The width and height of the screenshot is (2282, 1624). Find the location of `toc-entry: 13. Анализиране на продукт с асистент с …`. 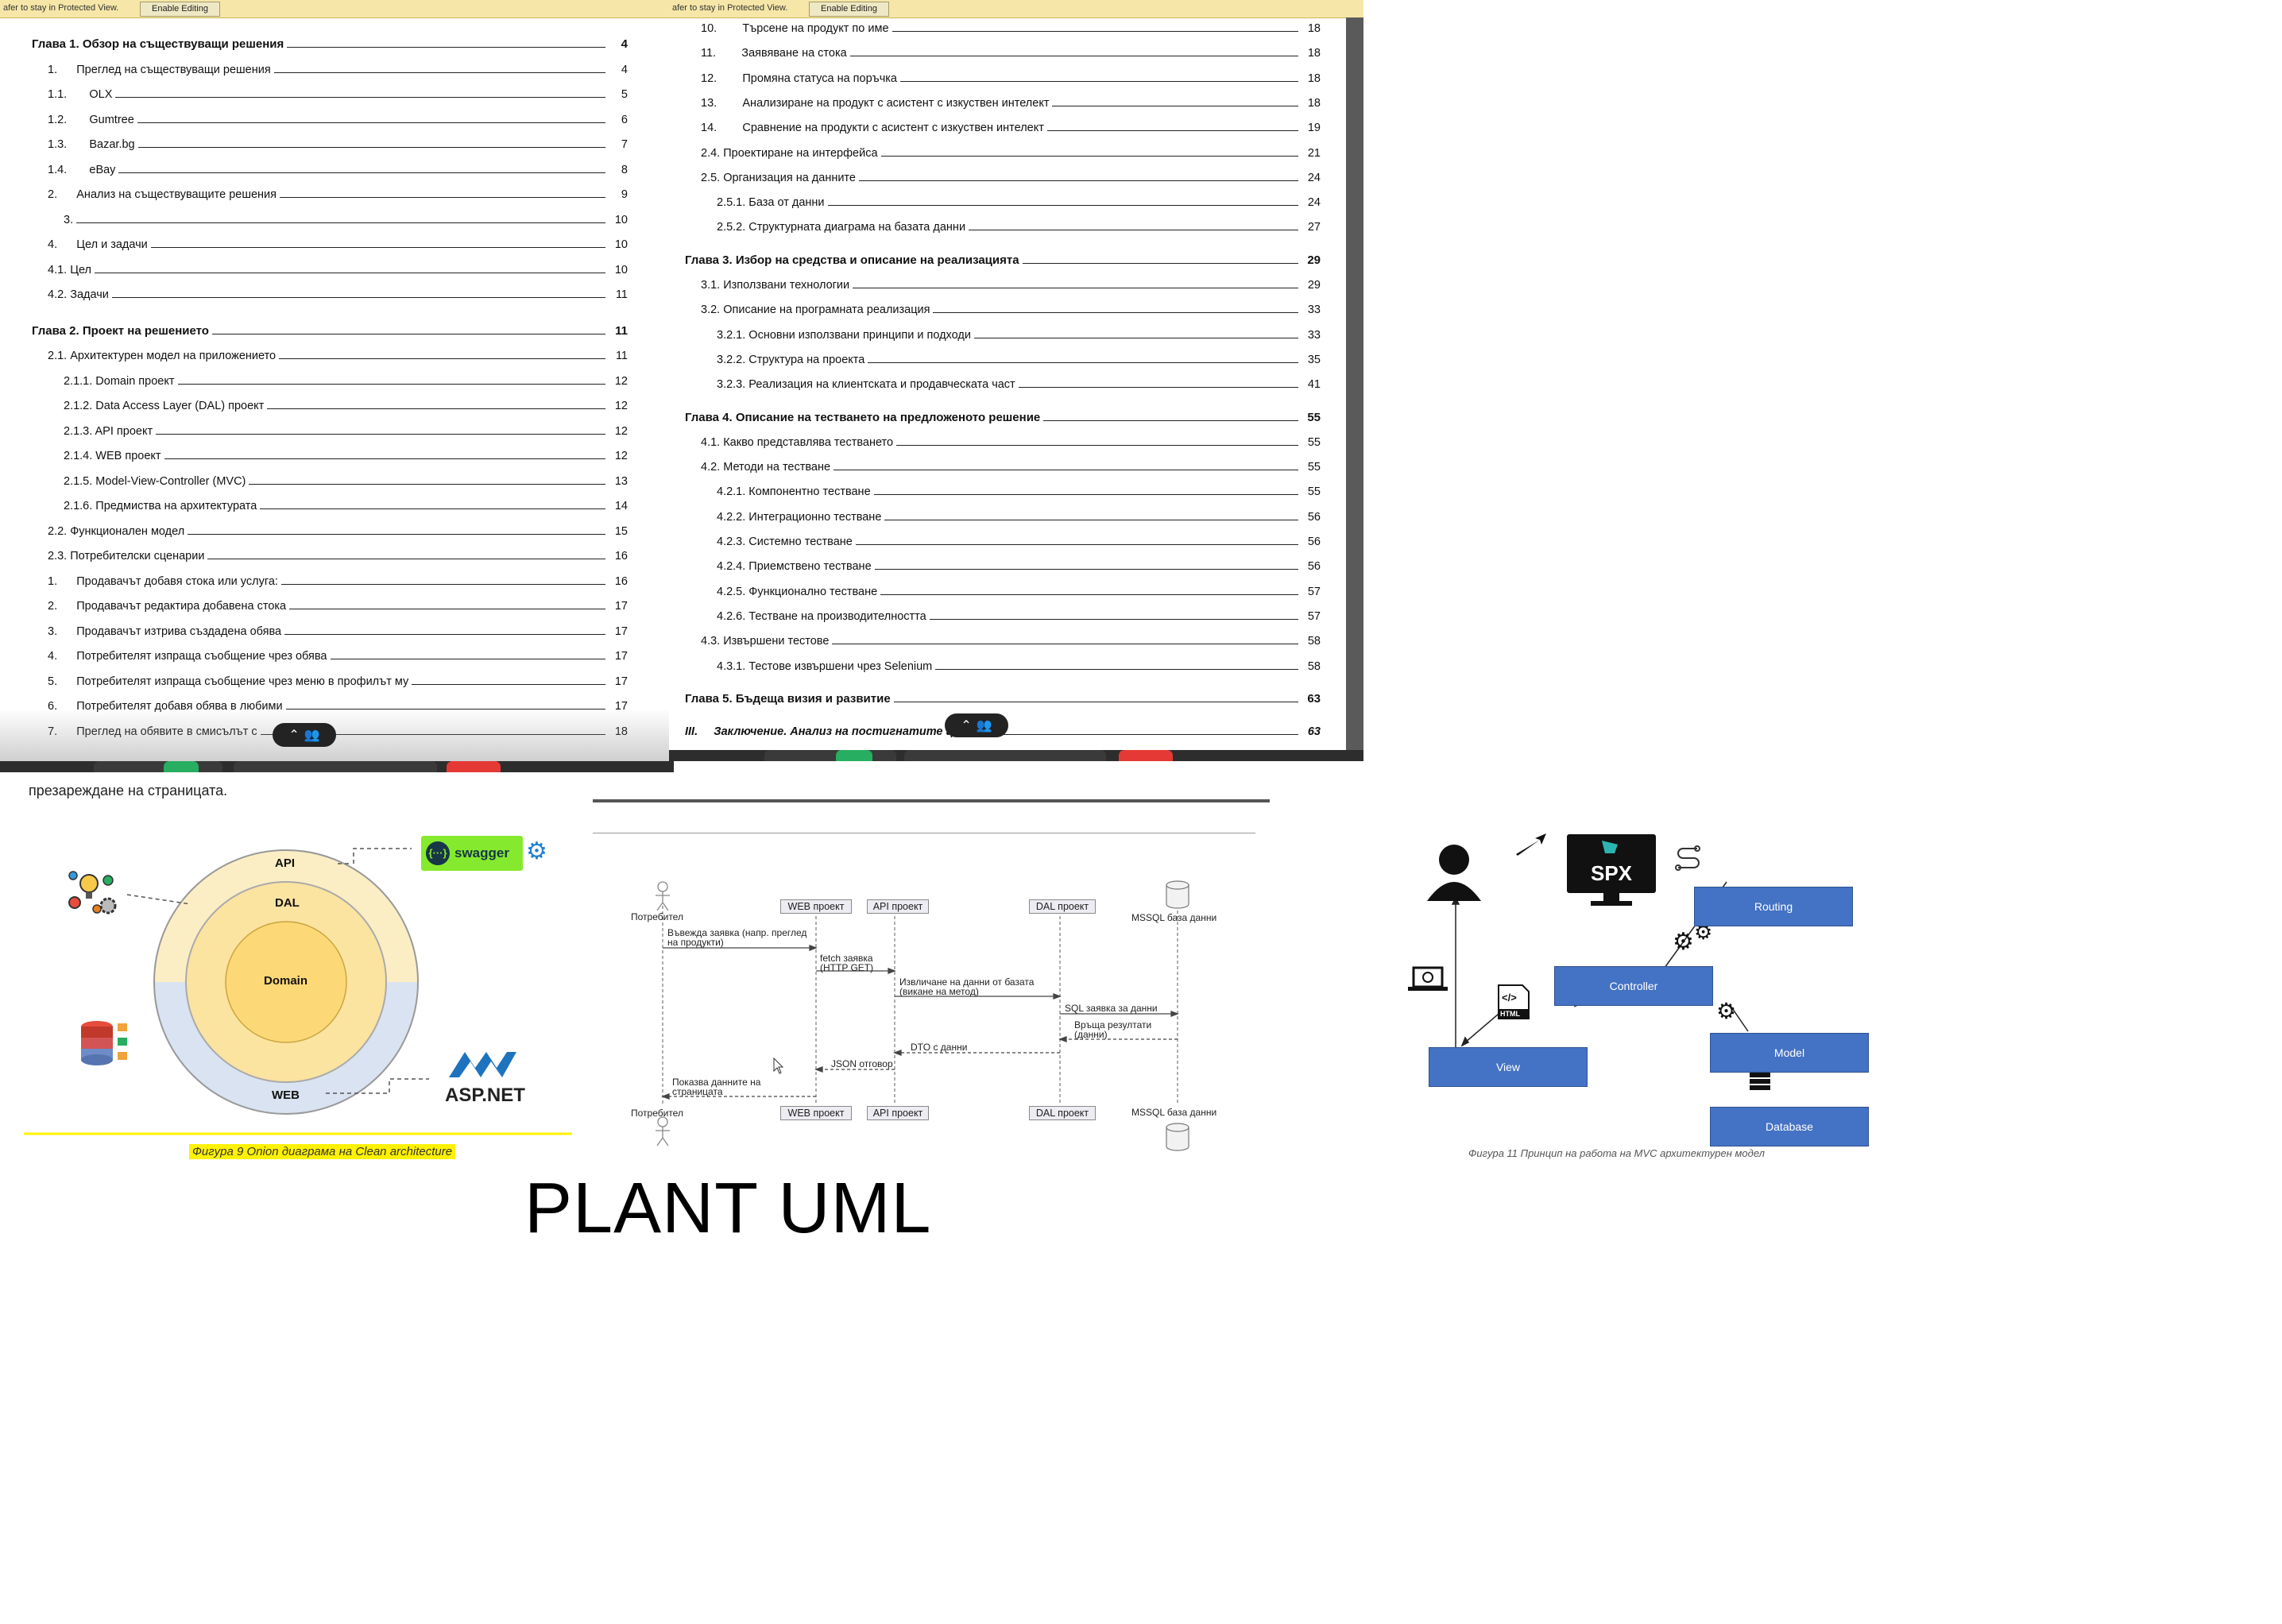

toc-entry: 13. Анализиране на продукт с асистент с … is located at coordinates (1011, 101).